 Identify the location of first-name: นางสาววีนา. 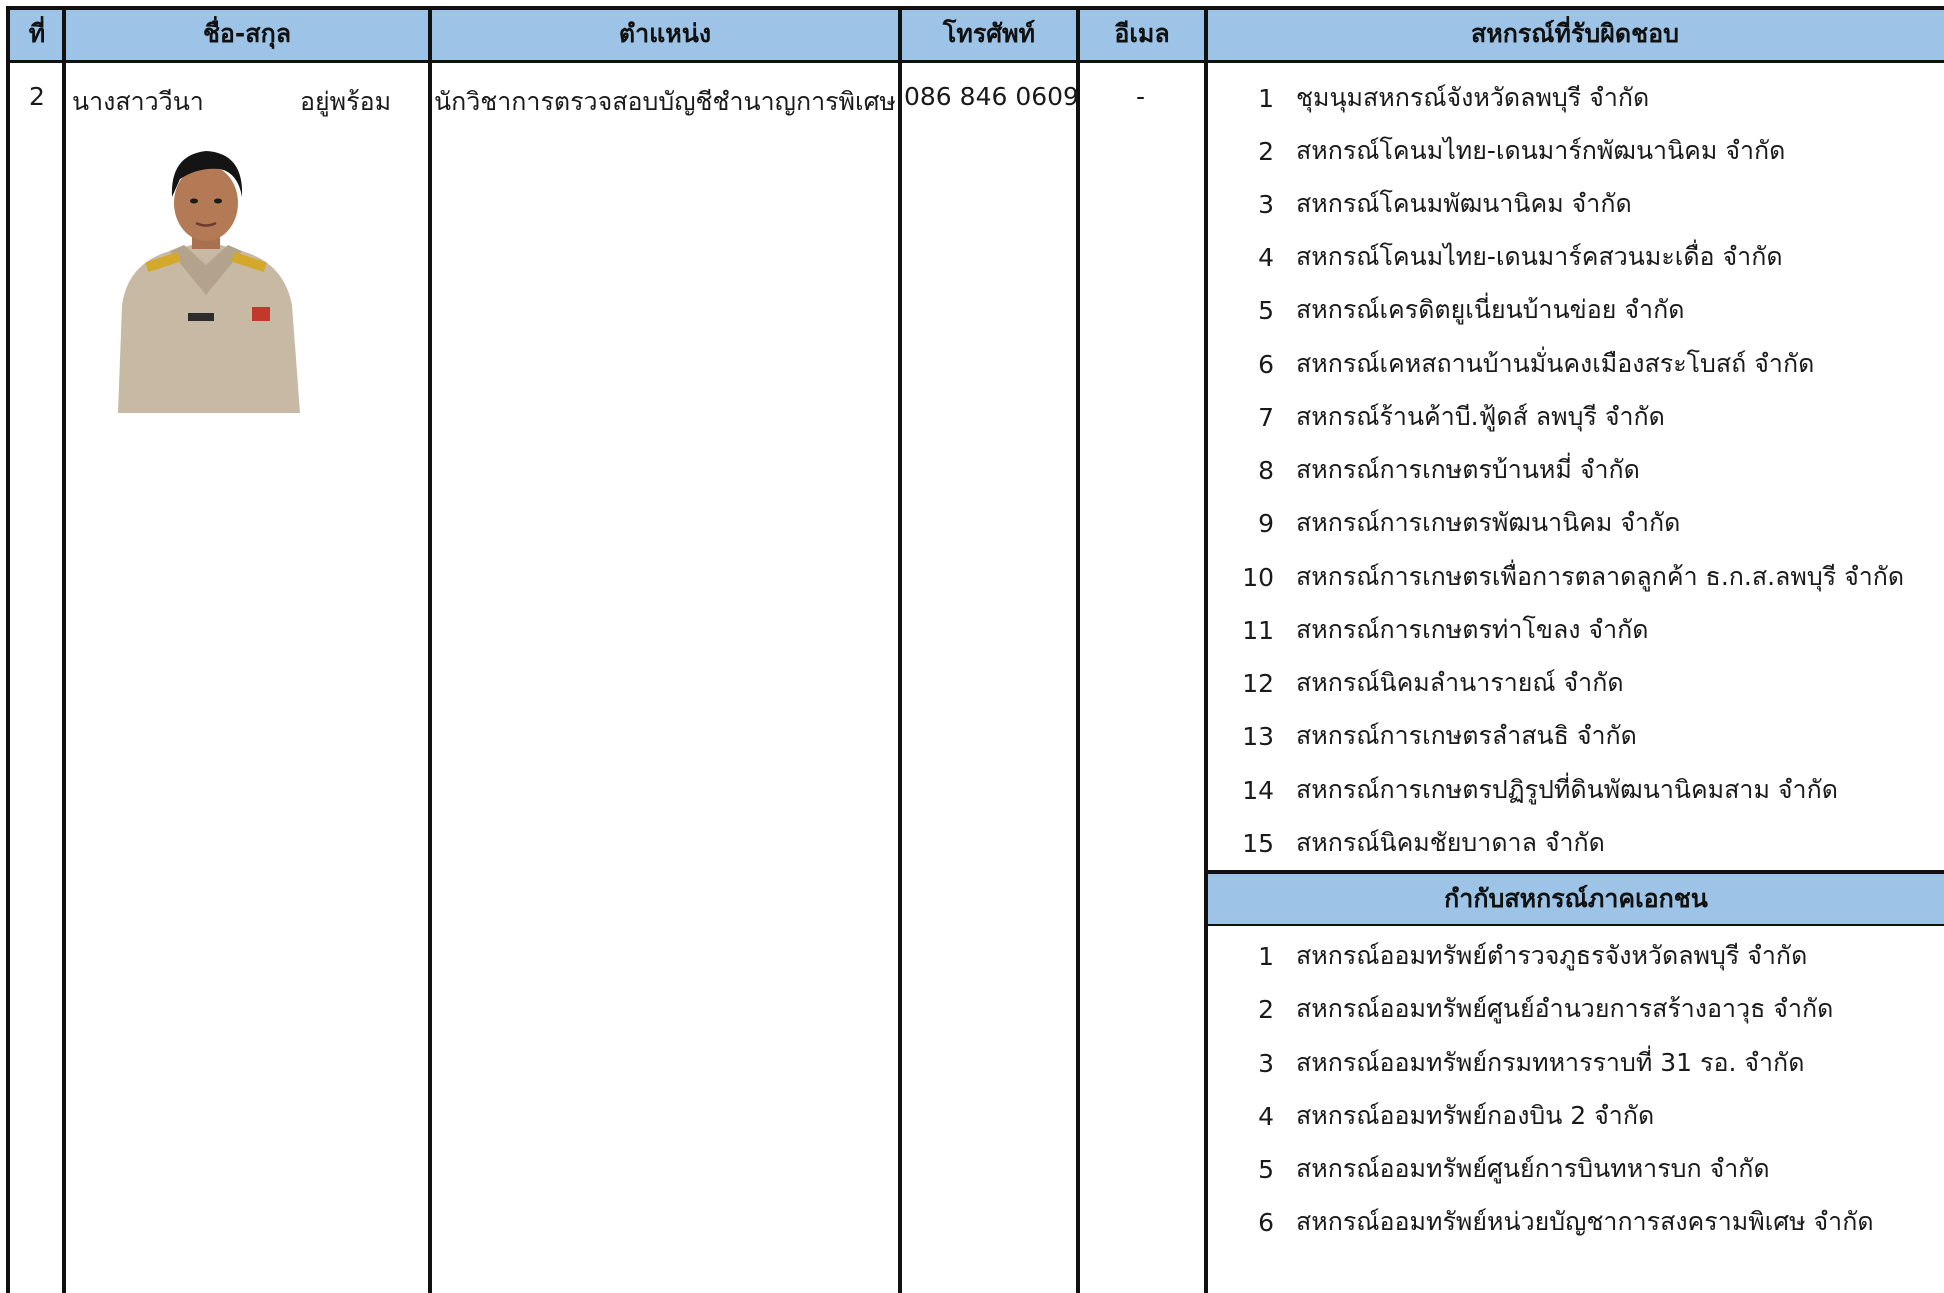
(138, 101).